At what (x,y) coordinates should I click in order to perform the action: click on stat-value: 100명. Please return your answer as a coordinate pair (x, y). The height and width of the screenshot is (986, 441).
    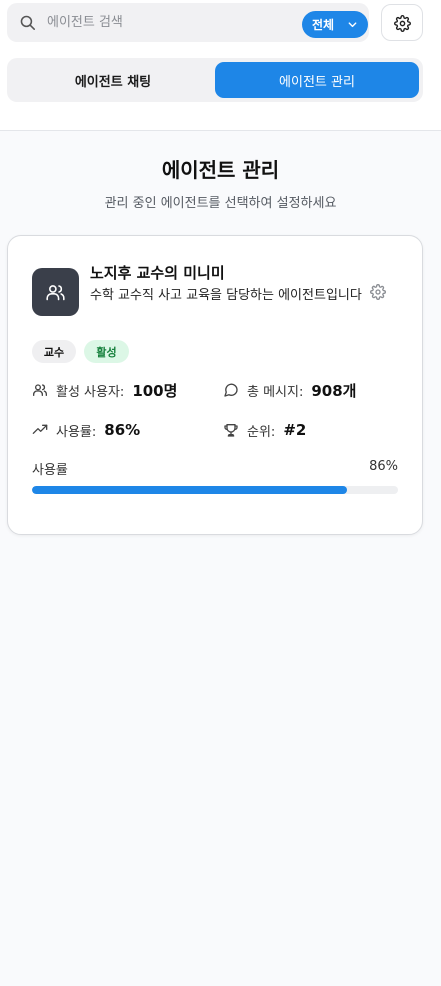
    Looking at the image, I should click on (155, 390).